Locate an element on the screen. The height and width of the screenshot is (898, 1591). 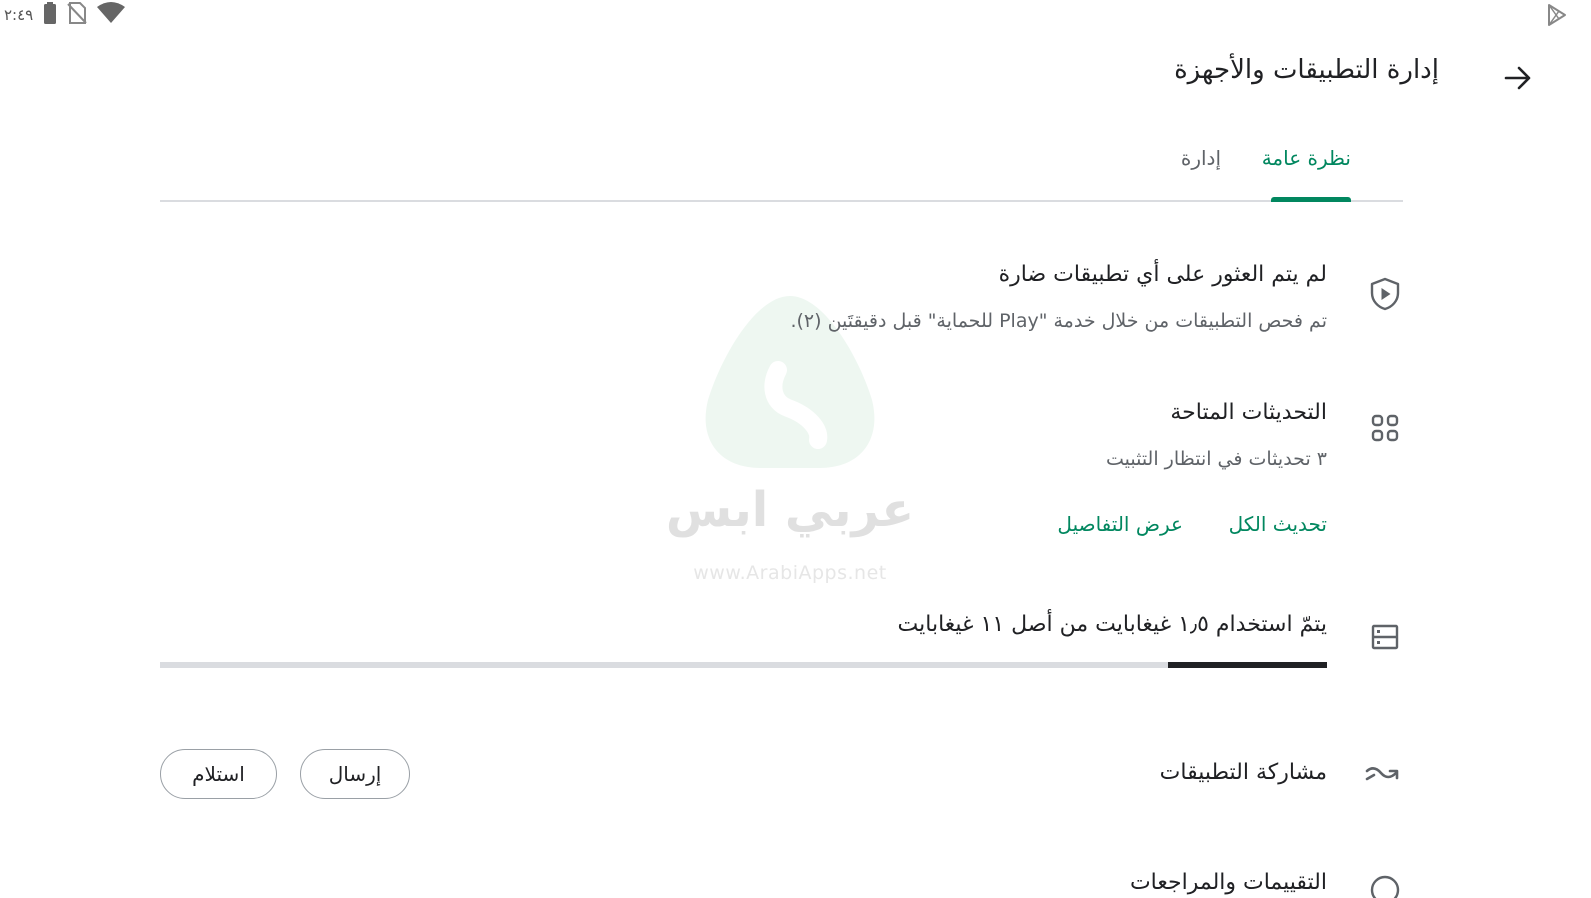
watermark-url: www.ArabiApps.net is located at coordinates (790, 573).